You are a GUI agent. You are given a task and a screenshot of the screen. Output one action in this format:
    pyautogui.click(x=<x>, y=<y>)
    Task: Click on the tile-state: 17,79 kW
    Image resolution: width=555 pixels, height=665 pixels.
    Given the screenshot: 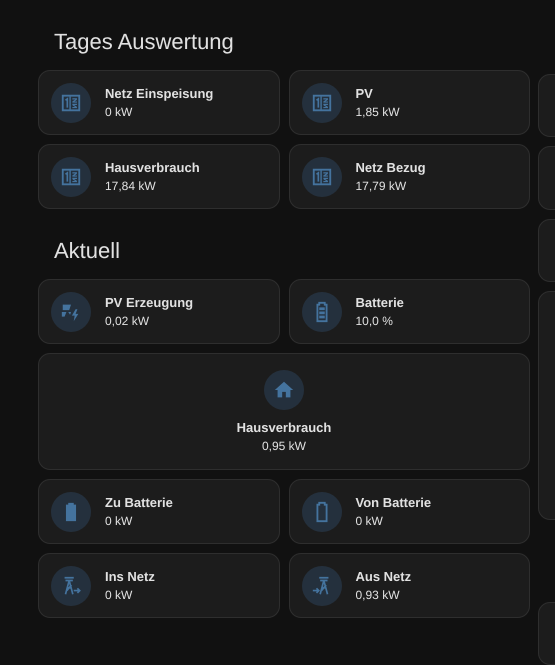 What is the action you would take?
    pyautogui.click(x=381, y=186)
    